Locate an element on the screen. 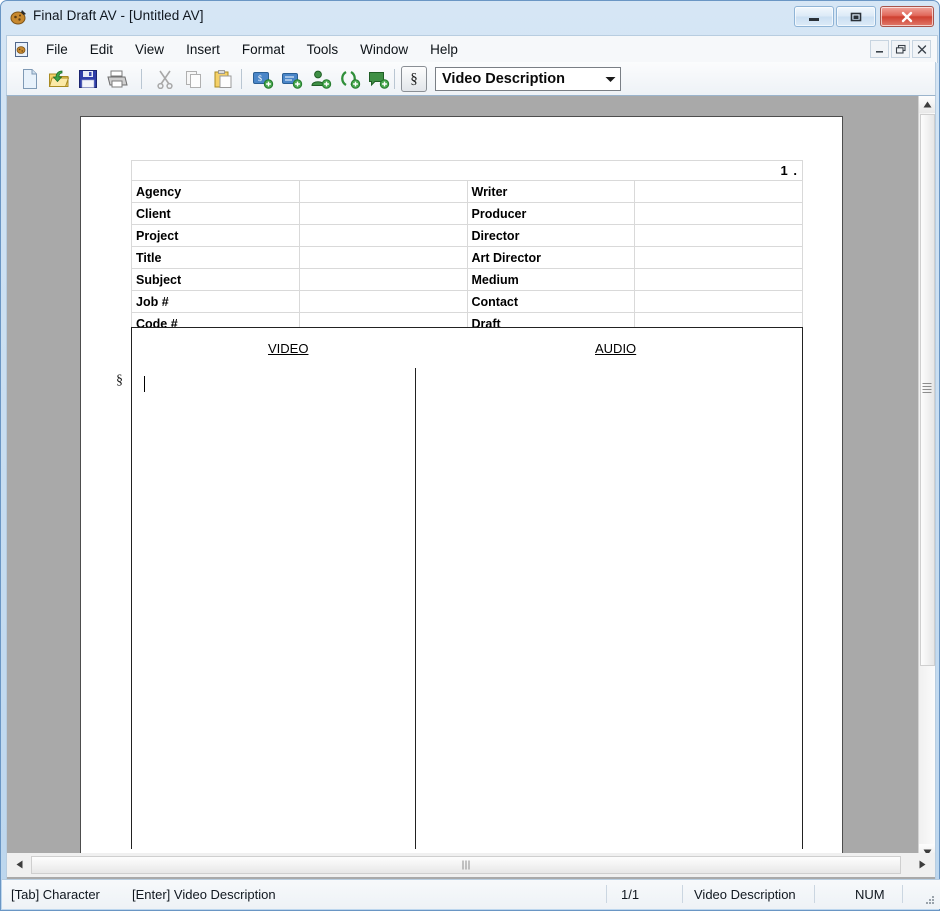 The height and width of the screenshot is (911, 940). field-value-writer is located at coordinates (718, 191).